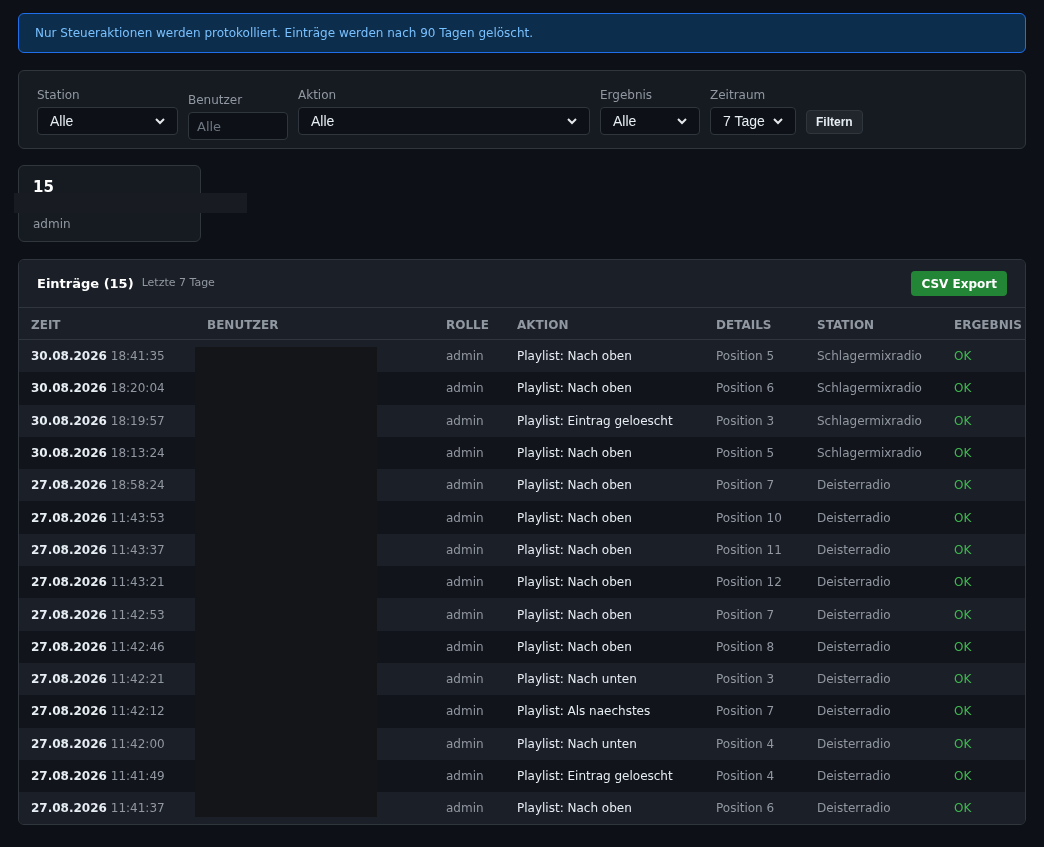 The width and height of the screenshot is (1044, 847). Describe the element at coordinates (137, 420) in the screenshot. I see `time-text: 18:19:57` at that location.